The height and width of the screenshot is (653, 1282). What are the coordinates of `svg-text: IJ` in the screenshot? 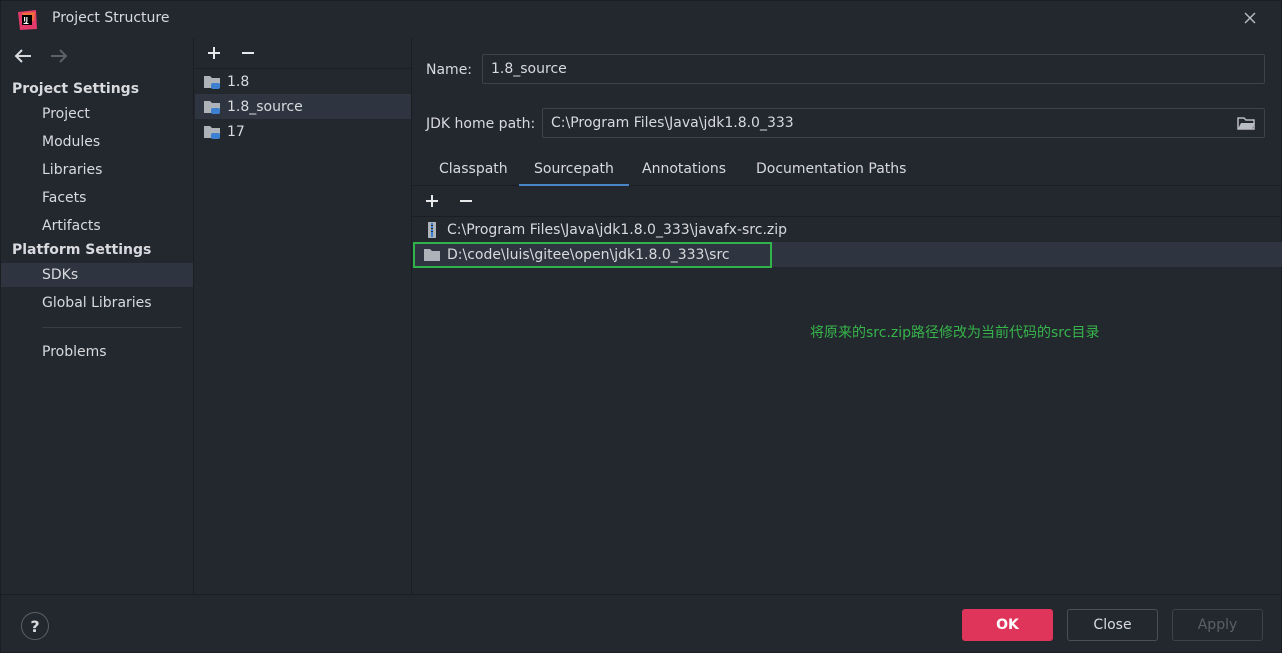 It's located at (26, 20).